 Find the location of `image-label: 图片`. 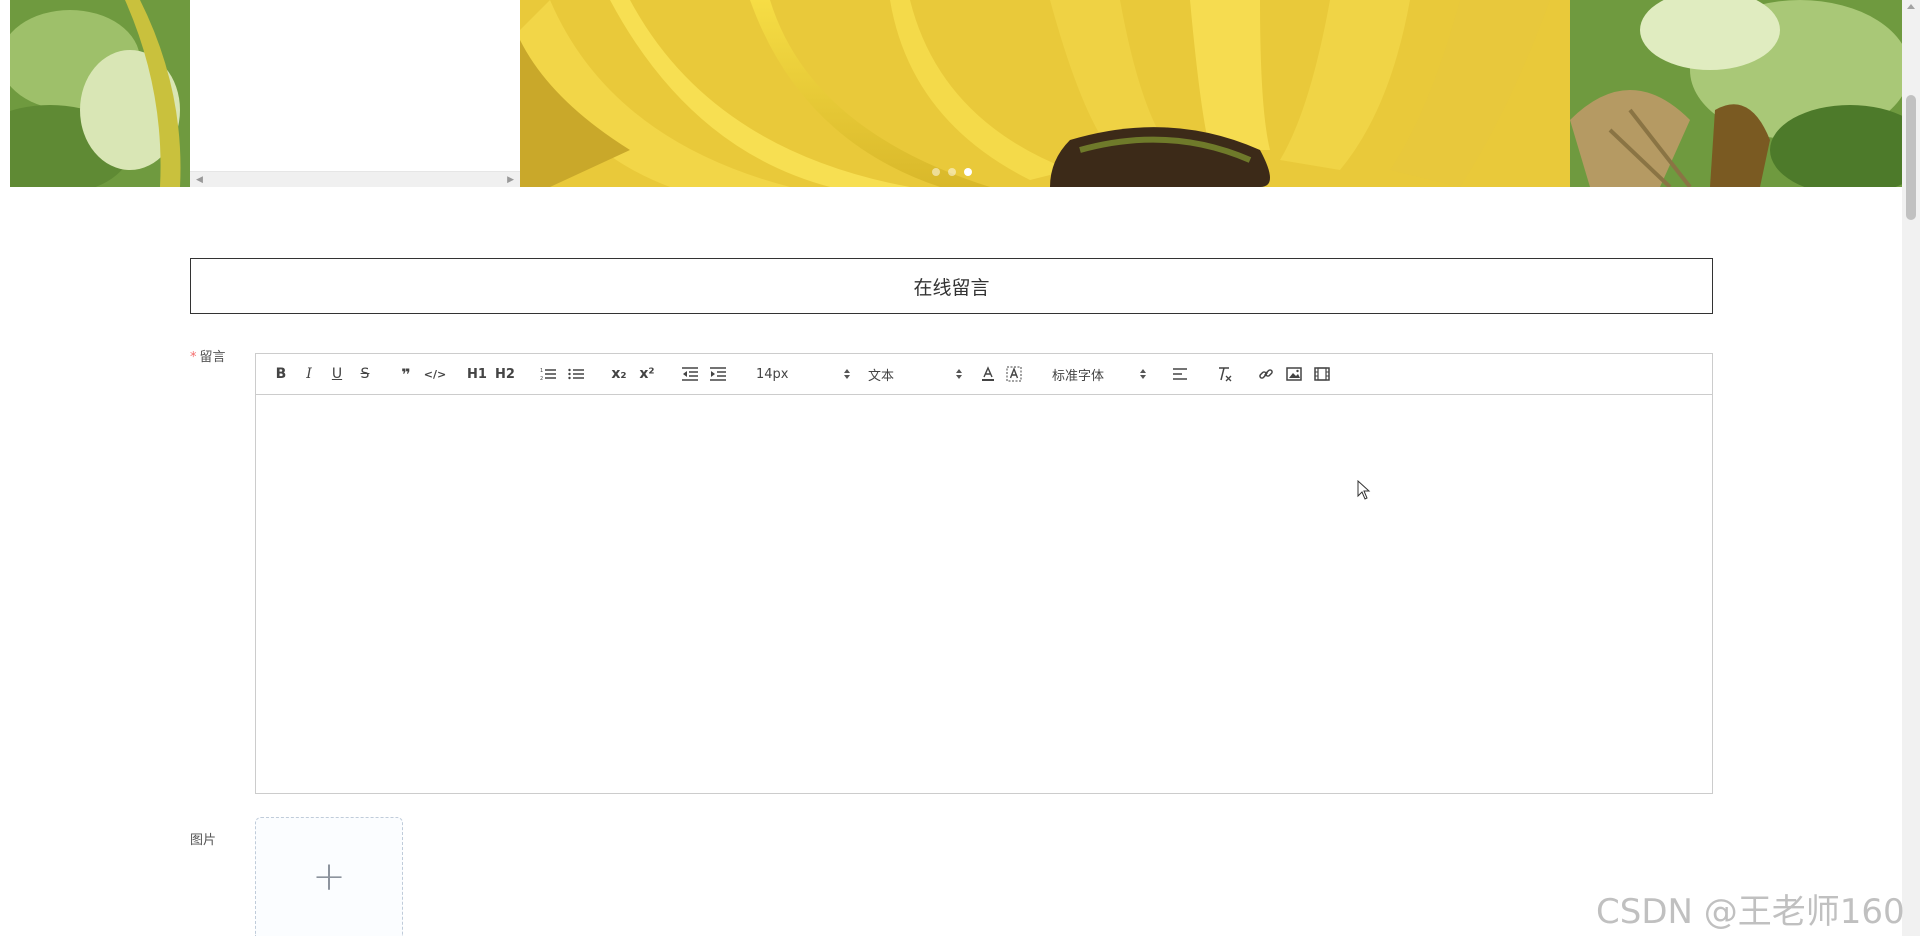

image-label: 图片 is located at coordinates (203, 840).